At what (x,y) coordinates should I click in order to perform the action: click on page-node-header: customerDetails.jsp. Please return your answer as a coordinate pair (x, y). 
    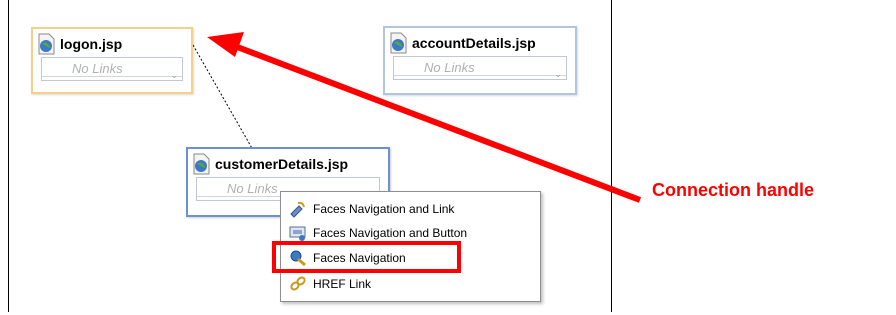
    Looking at the image, I should click on (288, 163).